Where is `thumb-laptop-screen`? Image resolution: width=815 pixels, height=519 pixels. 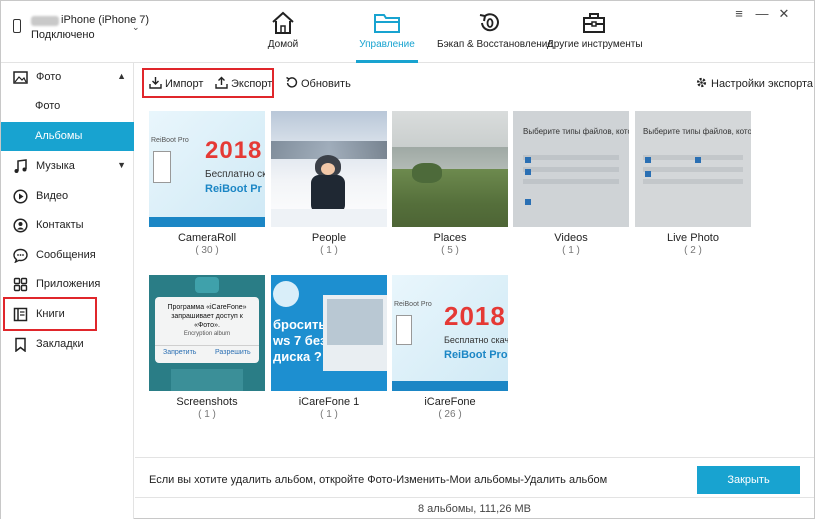 thumb-laptop-screen is located at coordinates (355, 322).